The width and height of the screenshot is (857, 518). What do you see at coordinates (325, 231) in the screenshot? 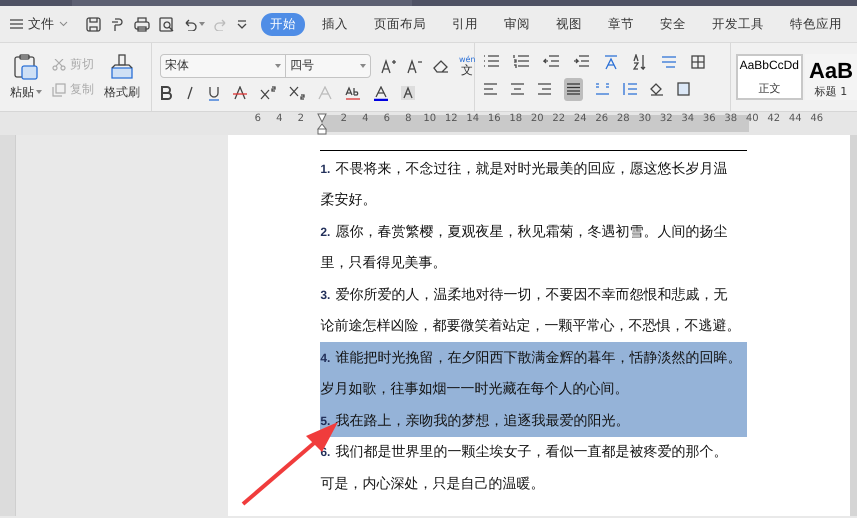
I see `list-number: 2.` at bounding box center [325, 231].